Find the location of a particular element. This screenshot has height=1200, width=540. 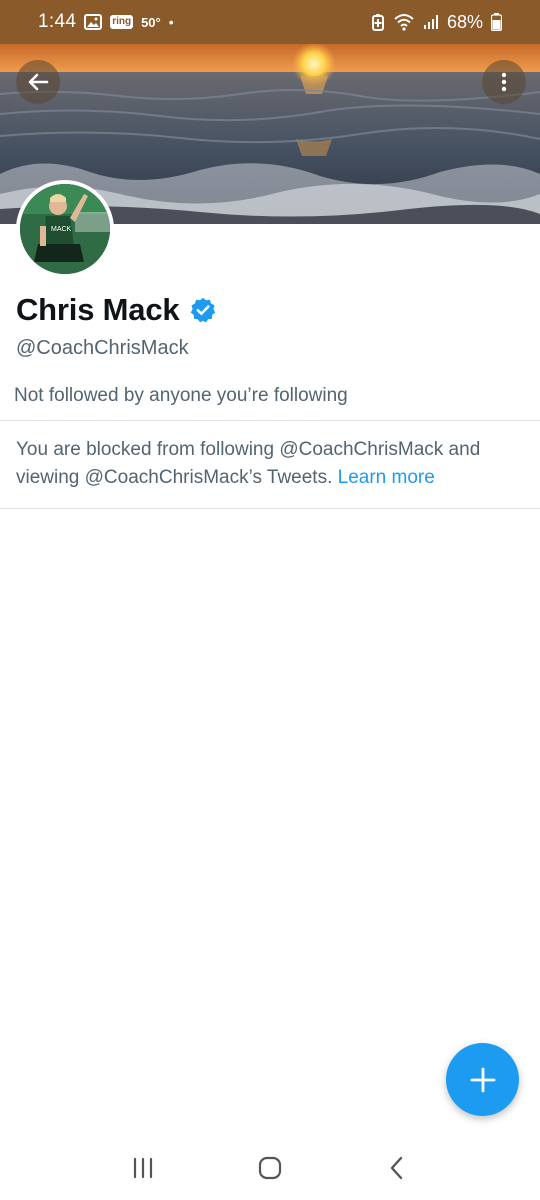

recent-apps-icon is located at coordinates (143, 1168).